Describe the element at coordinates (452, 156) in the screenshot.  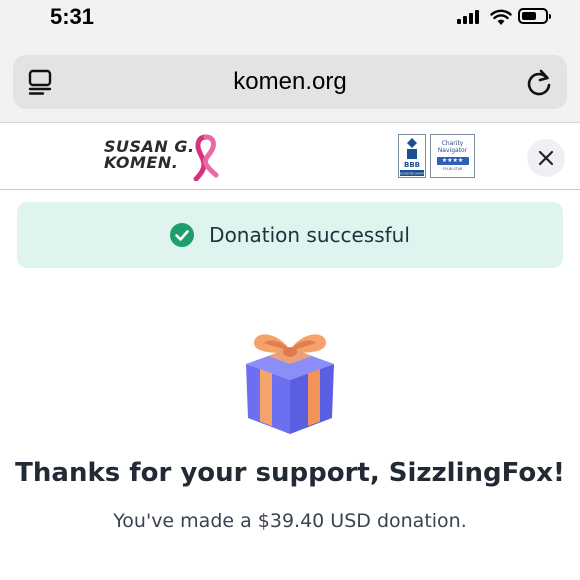
I see `charity-navigator-badge: Charity Navigator ★★★★ FOUR-STAR` at that location.